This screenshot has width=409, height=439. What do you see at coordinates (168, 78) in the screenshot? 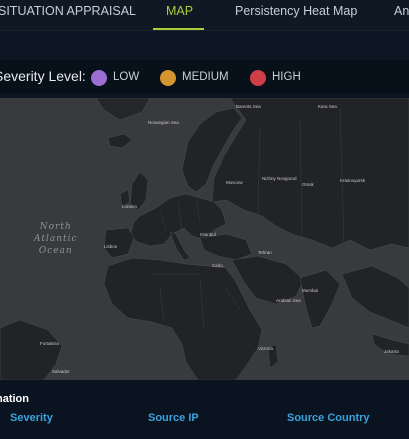
I see `medium-severity-dot` at bounding box center [168, 78].